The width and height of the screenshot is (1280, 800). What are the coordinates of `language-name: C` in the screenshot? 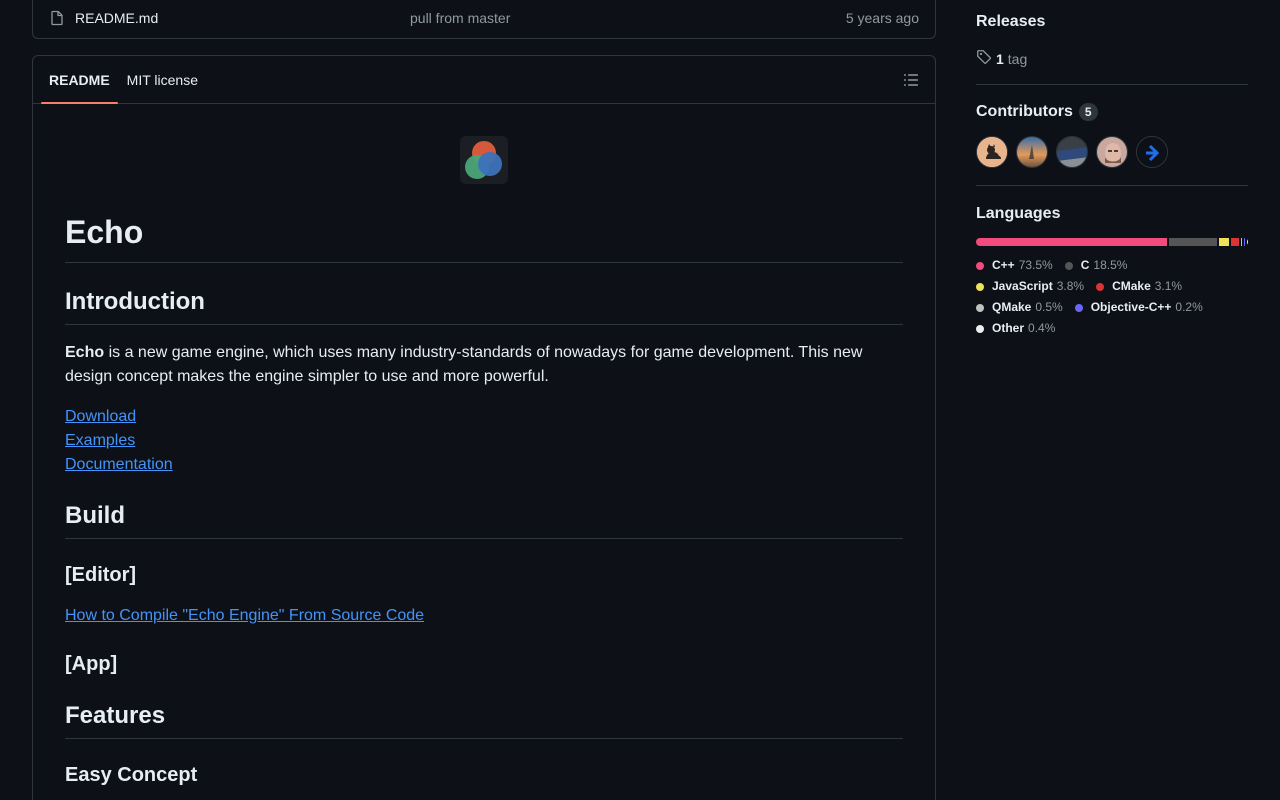 It's located at (1085, 265).